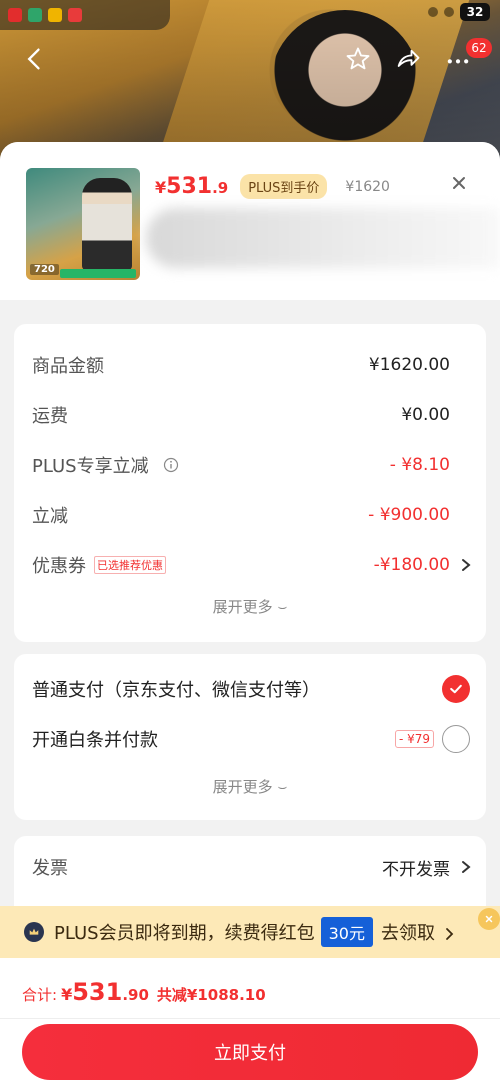  I want to click on total-decimal: .90, so click(135, 995).